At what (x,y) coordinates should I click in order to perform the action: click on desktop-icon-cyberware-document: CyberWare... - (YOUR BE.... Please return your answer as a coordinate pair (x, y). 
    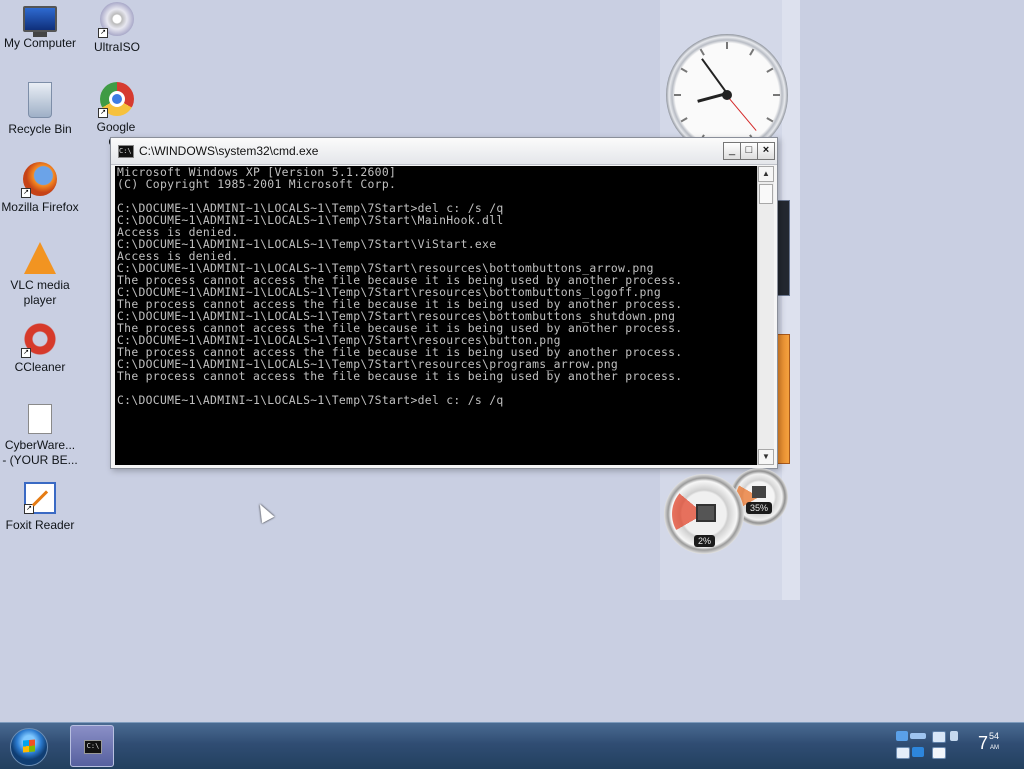
    Looking at the image, I should click on (40, 436).